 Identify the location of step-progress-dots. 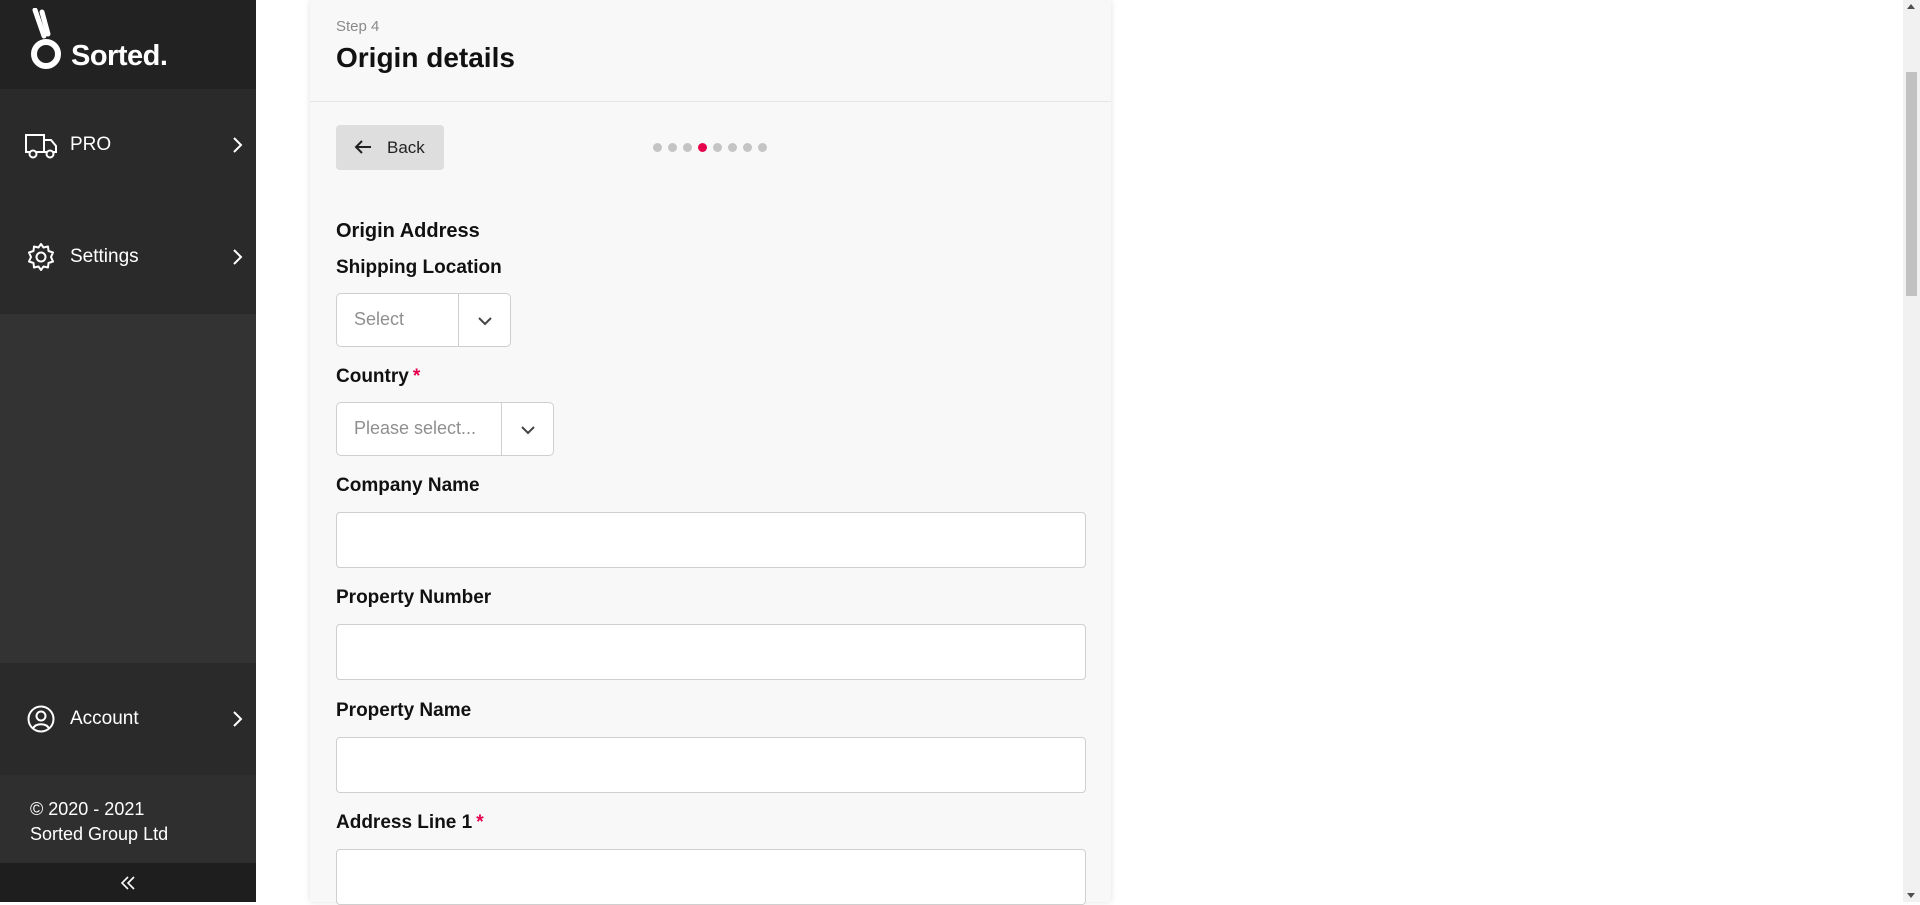
(710, 147).